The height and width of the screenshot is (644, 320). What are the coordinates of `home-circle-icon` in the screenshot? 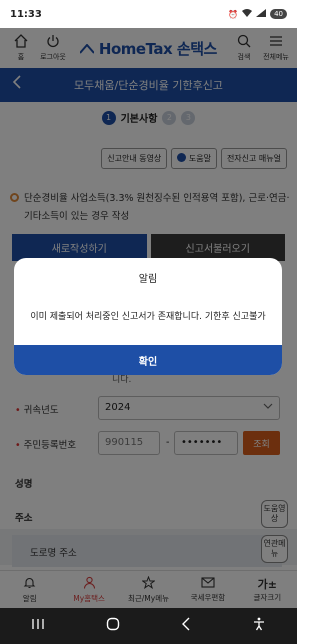 It's located at (113, 626).